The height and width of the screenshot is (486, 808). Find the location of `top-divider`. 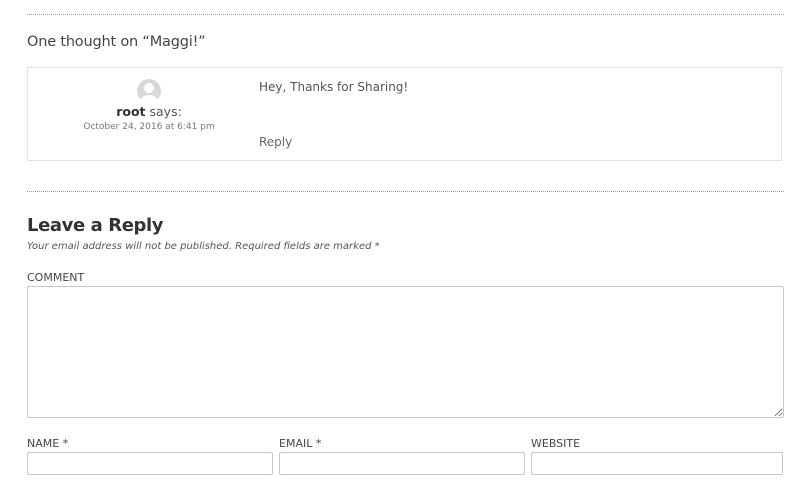

top-divider is located at coordinates (405, 14).